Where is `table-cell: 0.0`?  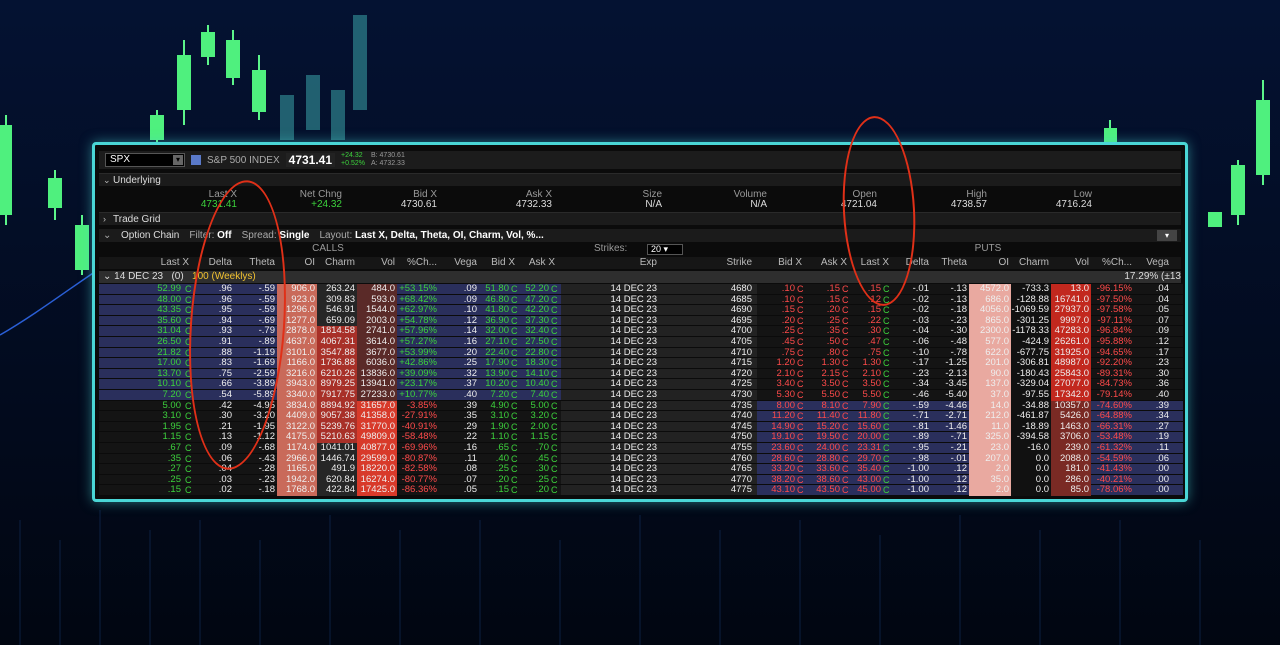 table-cell: 0.0 is located at coordinates (1031, 490).